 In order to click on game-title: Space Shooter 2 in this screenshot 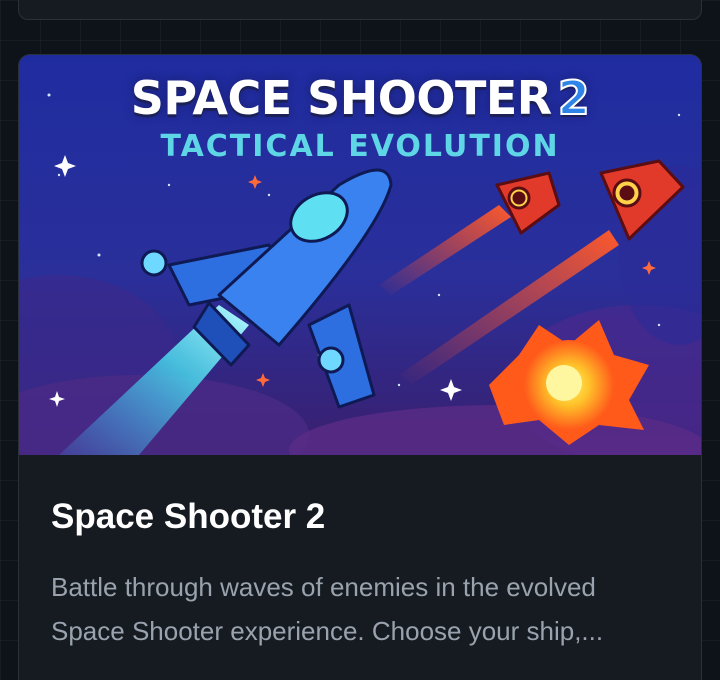, I will do `click(360, 517)`.